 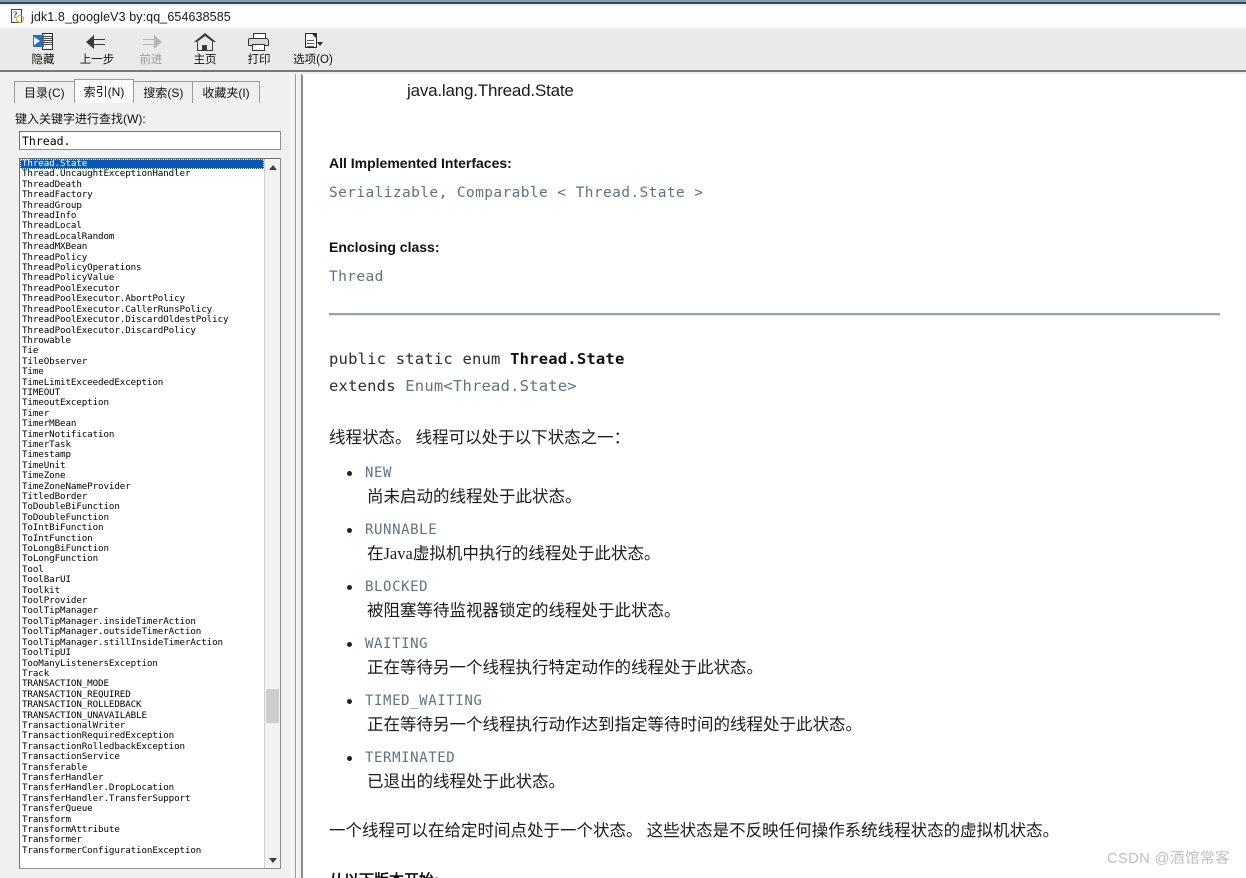 What do you see at coordinates (259, 41) in the screenshot?
I see `printer-icon` at bounding box center [259, 41].